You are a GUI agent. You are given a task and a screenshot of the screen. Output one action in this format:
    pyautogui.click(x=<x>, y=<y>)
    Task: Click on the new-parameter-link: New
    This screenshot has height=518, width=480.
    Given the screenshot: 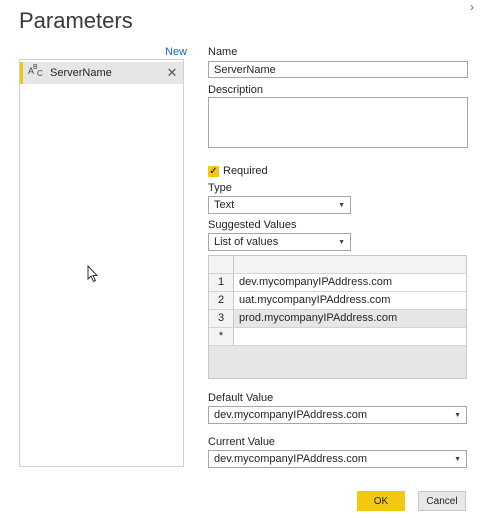 What is the action you would take?
    pyautogui.click(x=176, y=52)
    